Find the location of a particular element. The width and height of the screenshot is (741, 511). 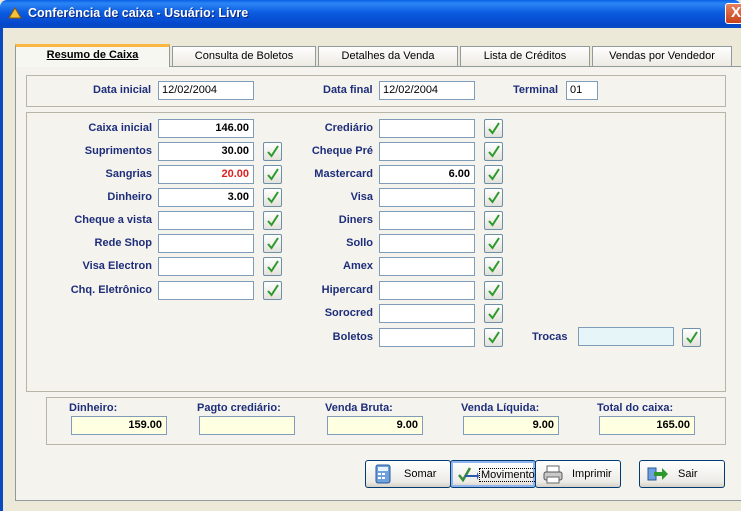

imprimir-label: Imprimir is located at coordinates (592, 474).